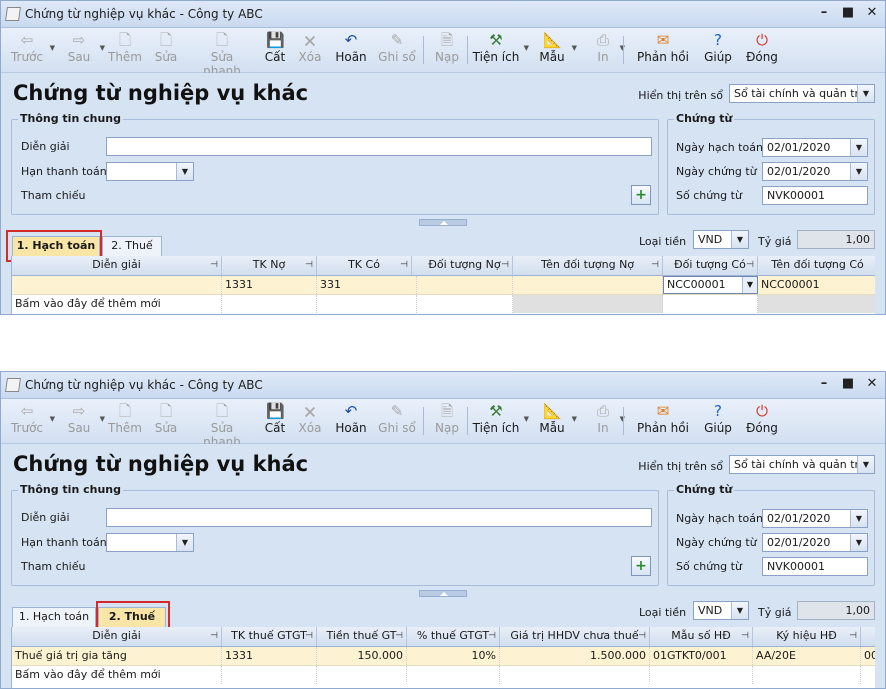 The image size is (886, 689). I want to click on col-debit-object-name: Tên đối tượng Nợ ⊣, so click(588, 265).